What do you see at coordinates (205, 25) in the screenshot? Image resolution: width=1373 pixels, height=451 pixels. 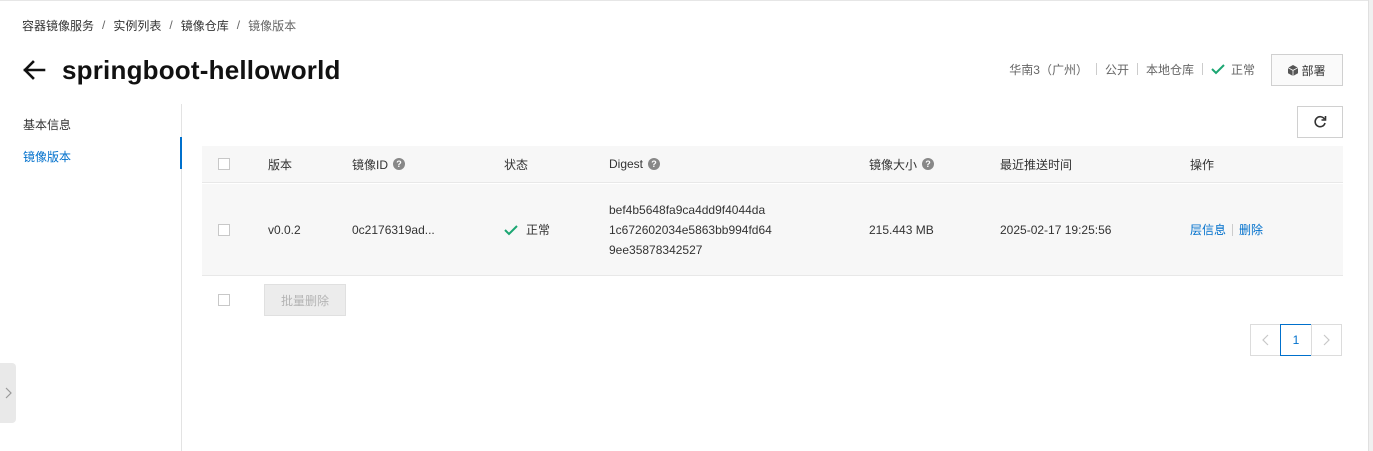 I see `breadcrumb-image-repo: 镜像仓库` at bounding box center [205, 25].